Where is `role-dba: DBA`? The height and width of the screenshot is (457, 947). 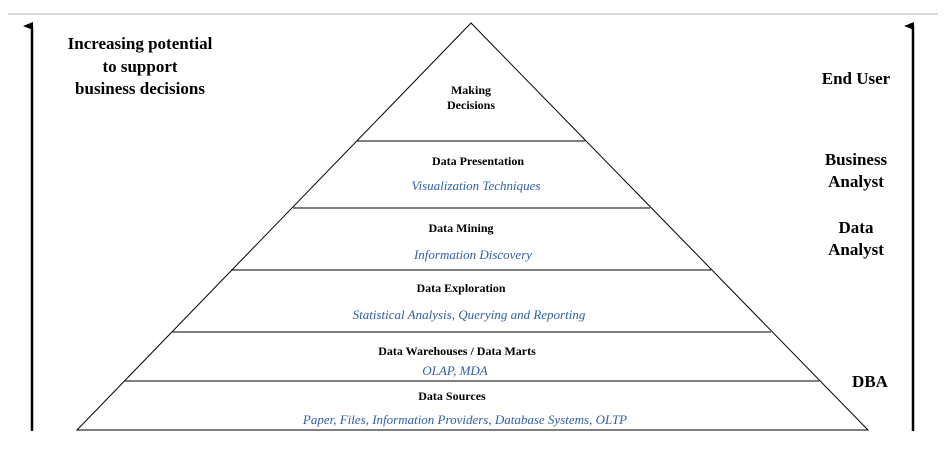 role-dba: DBA is located at coordinates (870, 381).